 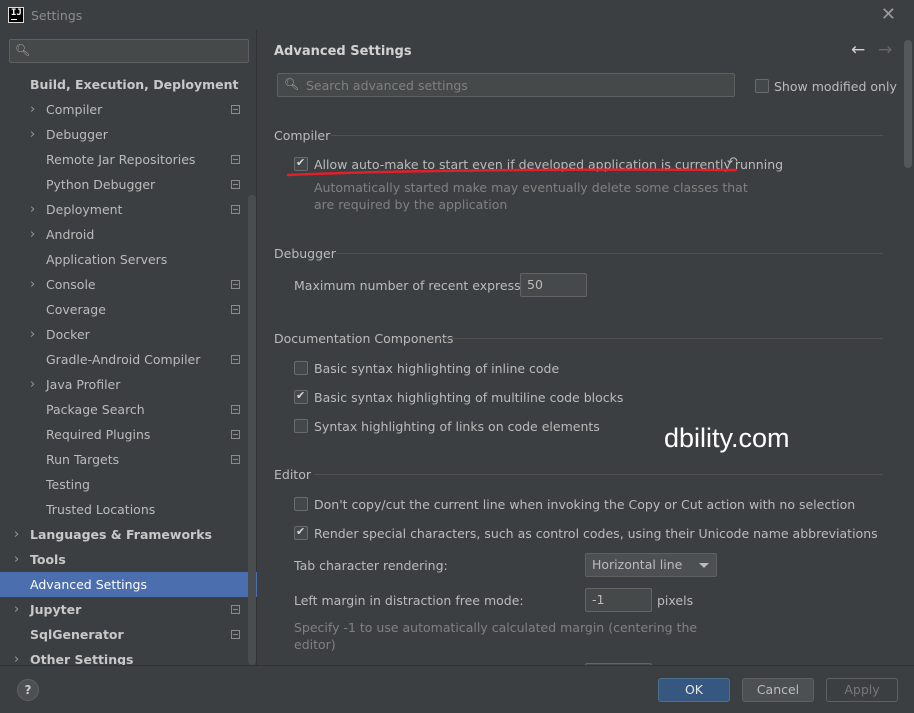 I want to click on sidebar-item-compiler: › Compiler, so click(x=128, y=109).